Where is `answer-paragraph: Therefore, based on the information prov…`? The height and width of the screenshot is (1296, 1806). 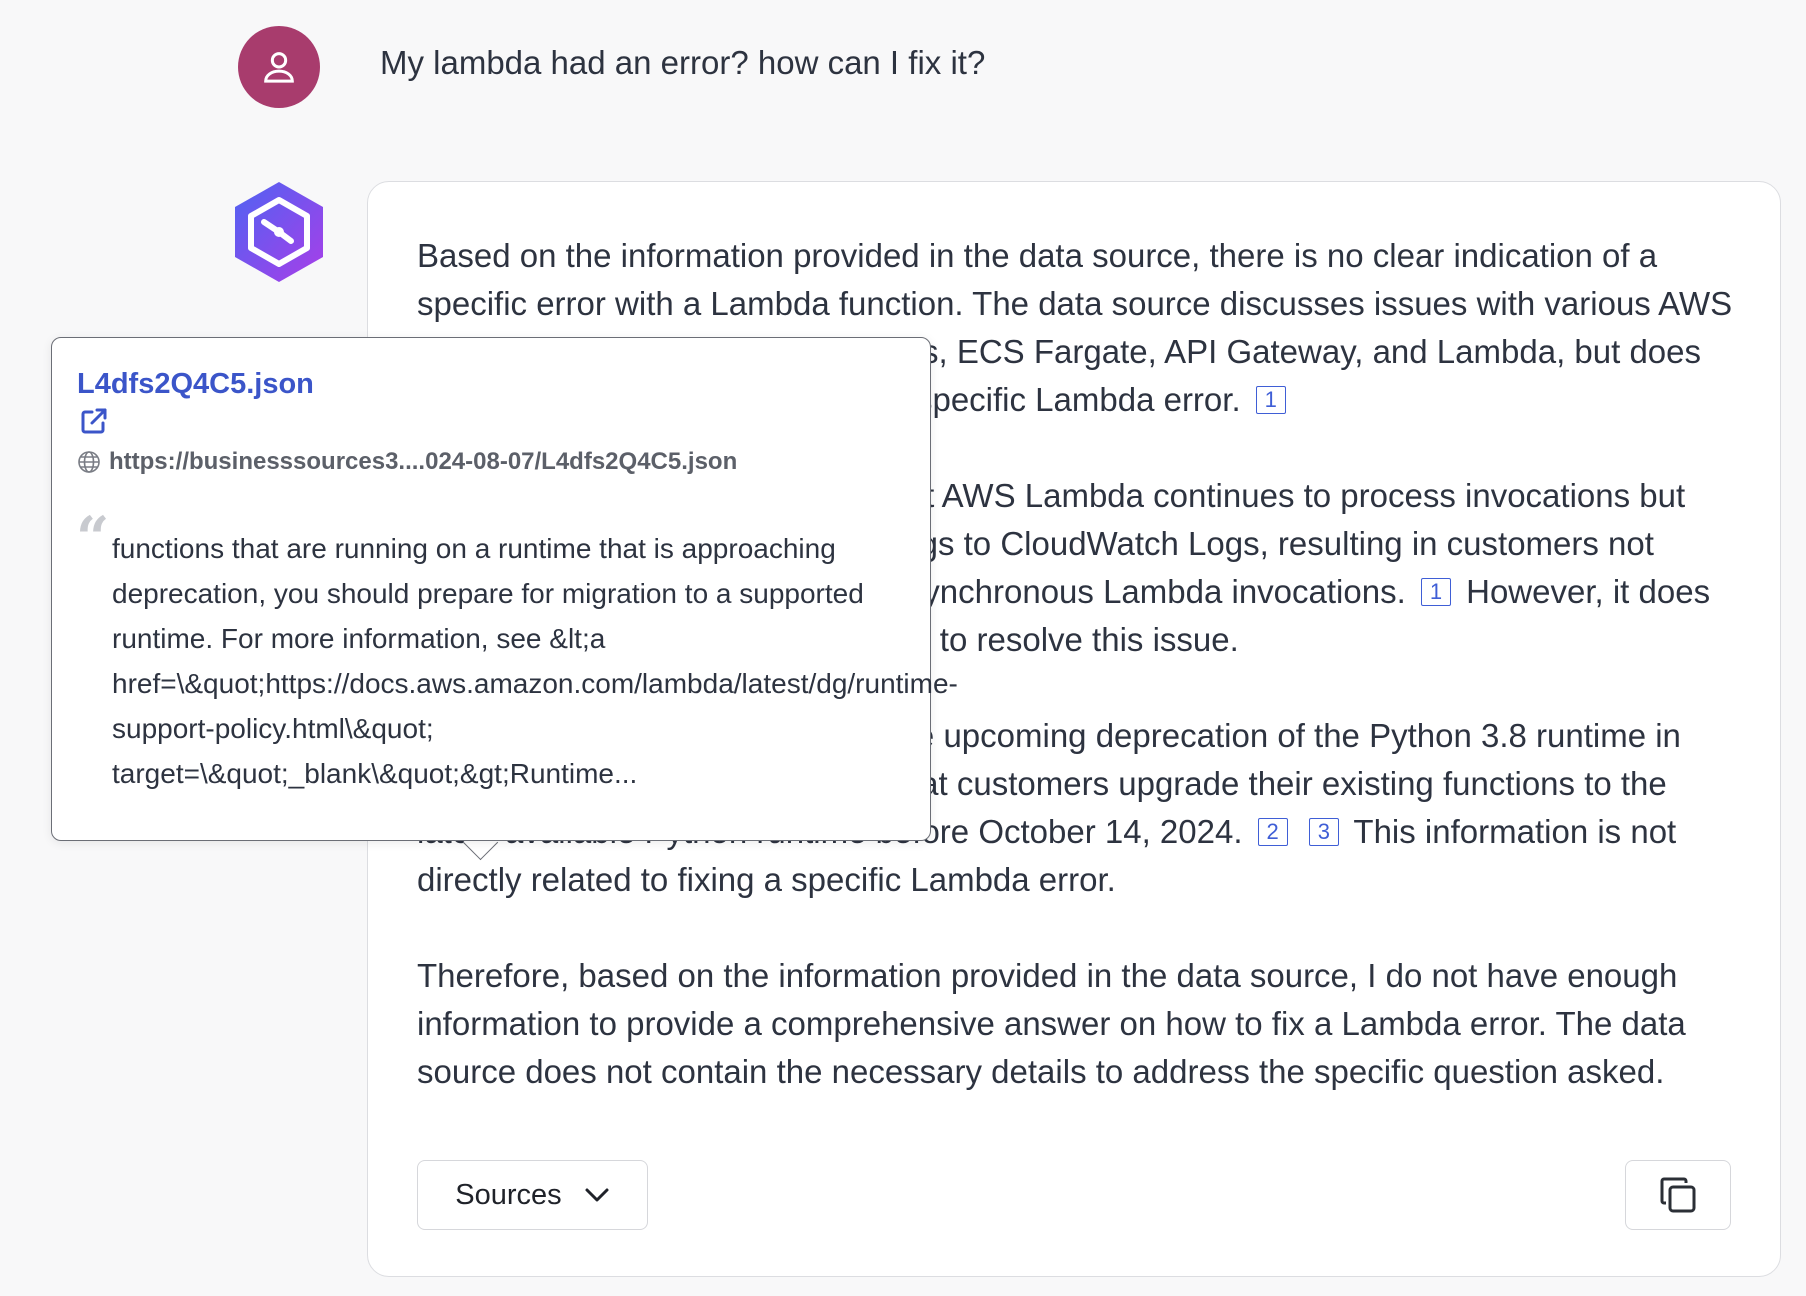 answer-paragraph: Therefore, based on the information prov… is located at coordinates (1082, 1024).